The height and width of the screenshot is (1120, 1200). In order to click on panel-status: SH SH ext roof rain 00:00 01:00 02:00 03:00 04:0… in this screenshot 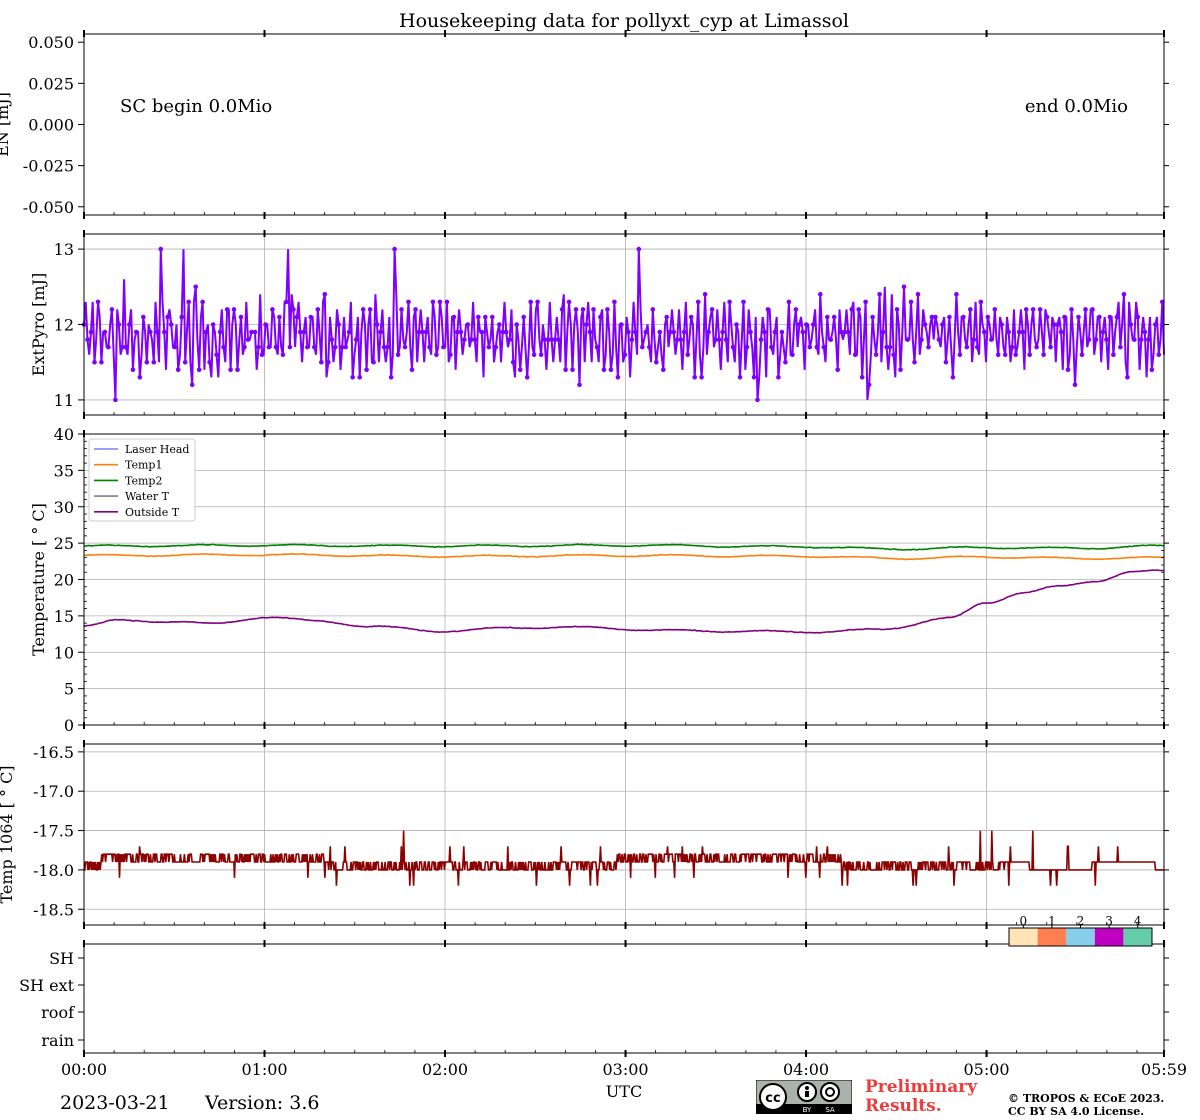, I will do `click(603, 996)`.